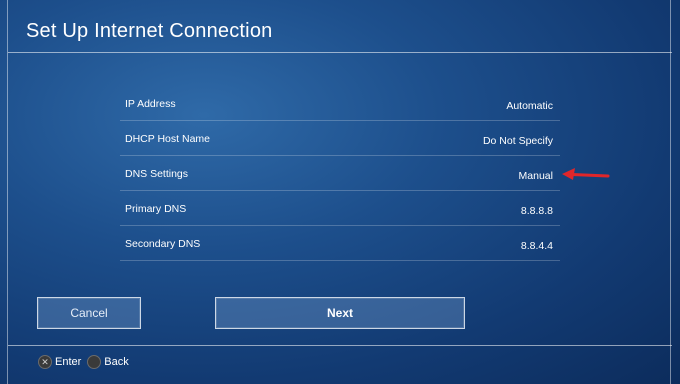 The height and width of the screenshot is (384, 680). What do you see at coordinates (529, 106) in the screenshot?
I see `setting-value: Automatic` at bounding box center [529, 106].